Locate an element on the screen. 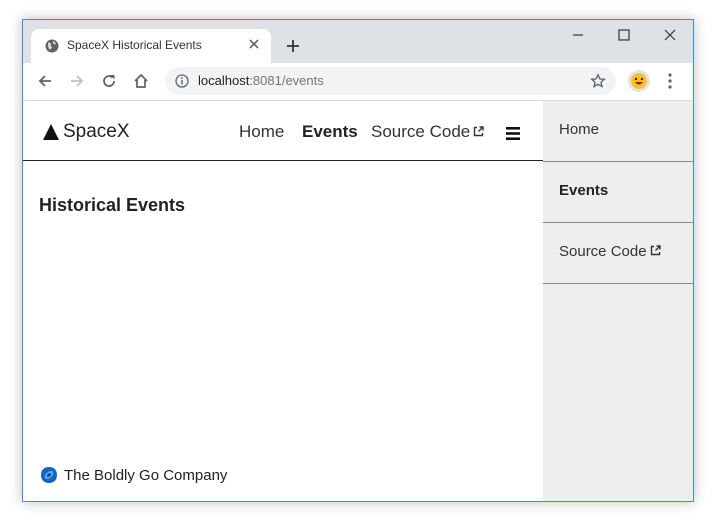 This screenshot has width=723, height=531. site-footer: The Boldly Go Company is located at coordinates (133, 475).